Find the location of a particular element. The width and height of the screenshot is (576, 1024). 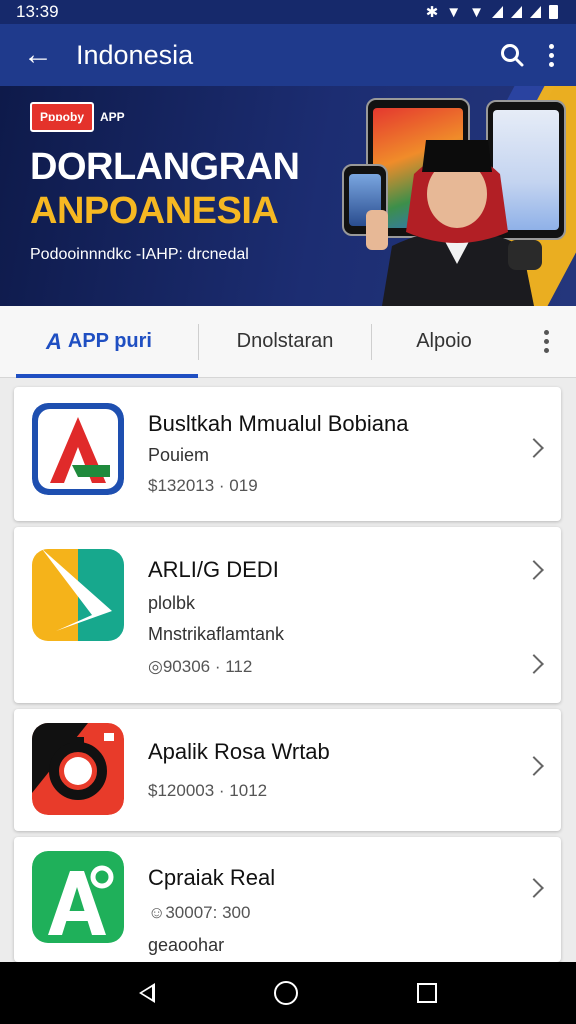

wifi-icon-2: ▼ is located at coordinates (476, 12).